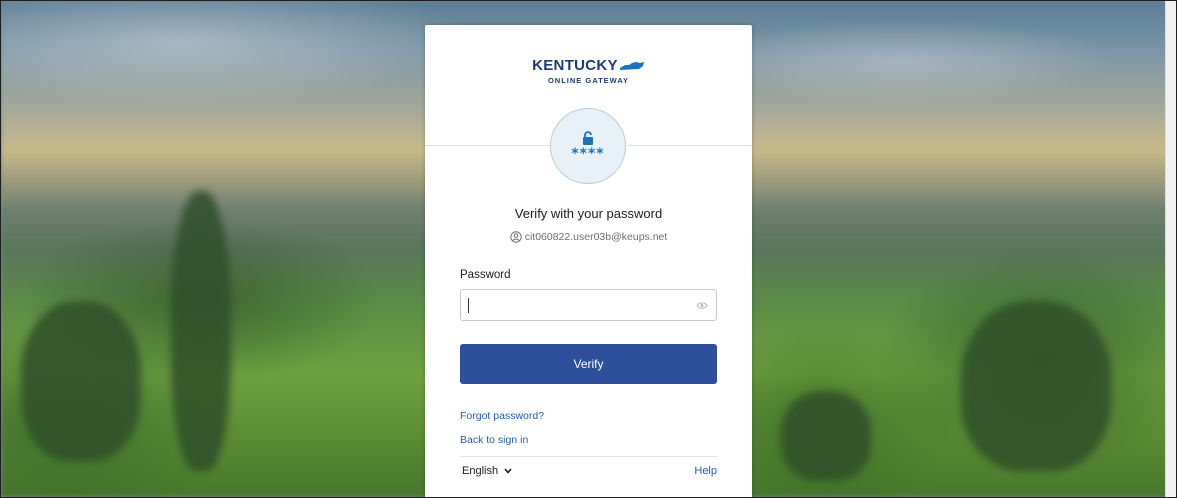  I want to click on password-authenticator-badge: ****, so click(588, 146).